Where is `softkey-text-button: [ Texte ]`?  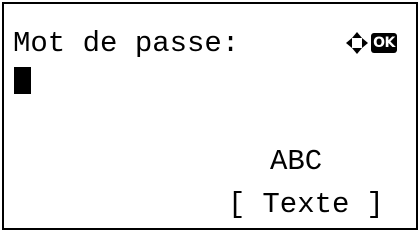 softkey-text-button: [ Texte ] is located at coordinates (306, 205).